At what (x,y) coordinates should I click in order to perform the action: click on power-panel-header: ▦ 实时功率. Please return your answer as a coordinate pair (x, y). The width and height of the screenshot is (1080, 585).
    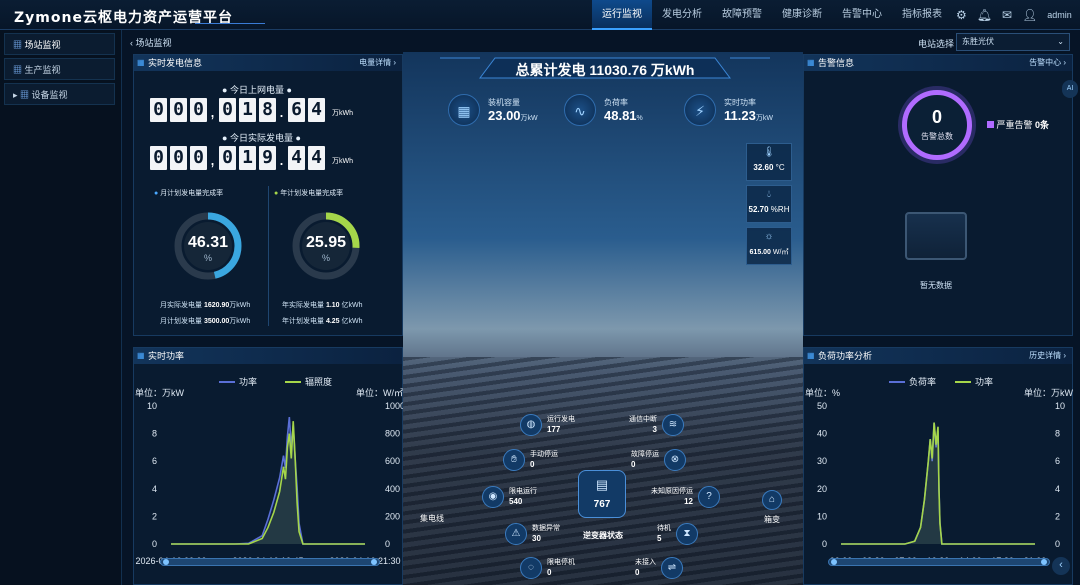
    Looking at the image, I should click on (268, 356).